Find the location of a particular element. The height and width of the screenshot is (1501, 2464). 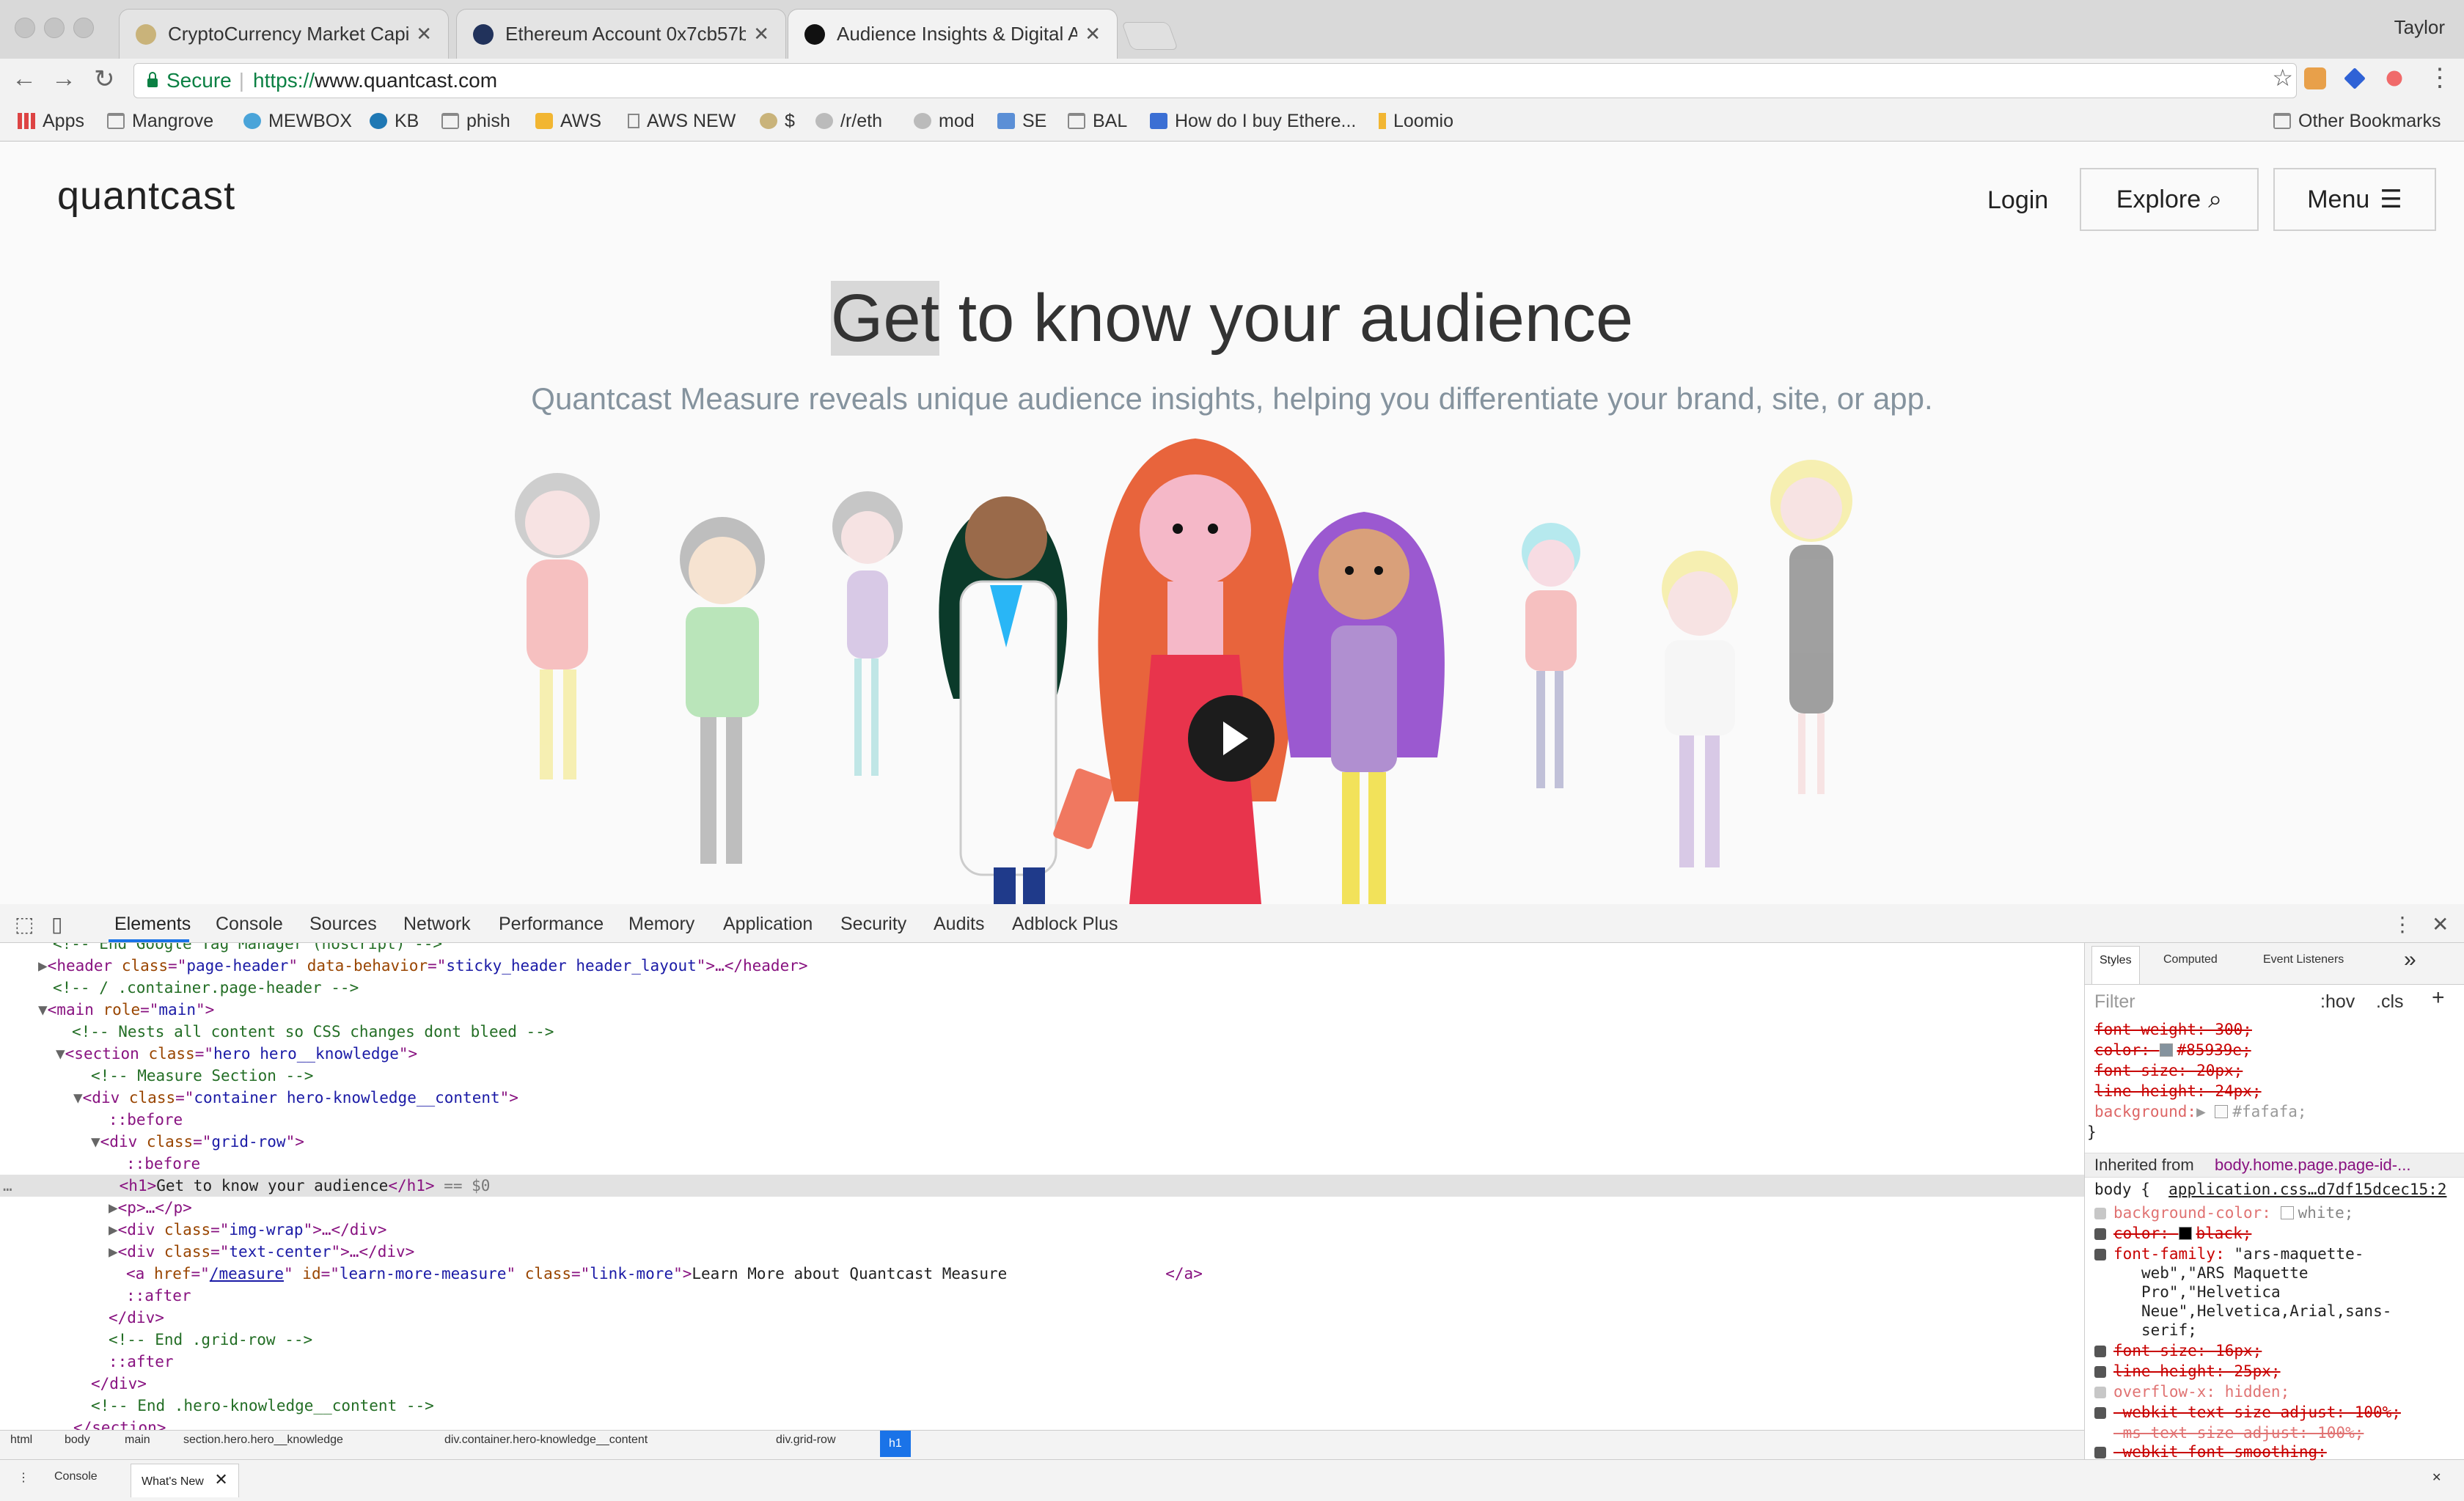

new-tab-button is located at coordinates (1149, 36).